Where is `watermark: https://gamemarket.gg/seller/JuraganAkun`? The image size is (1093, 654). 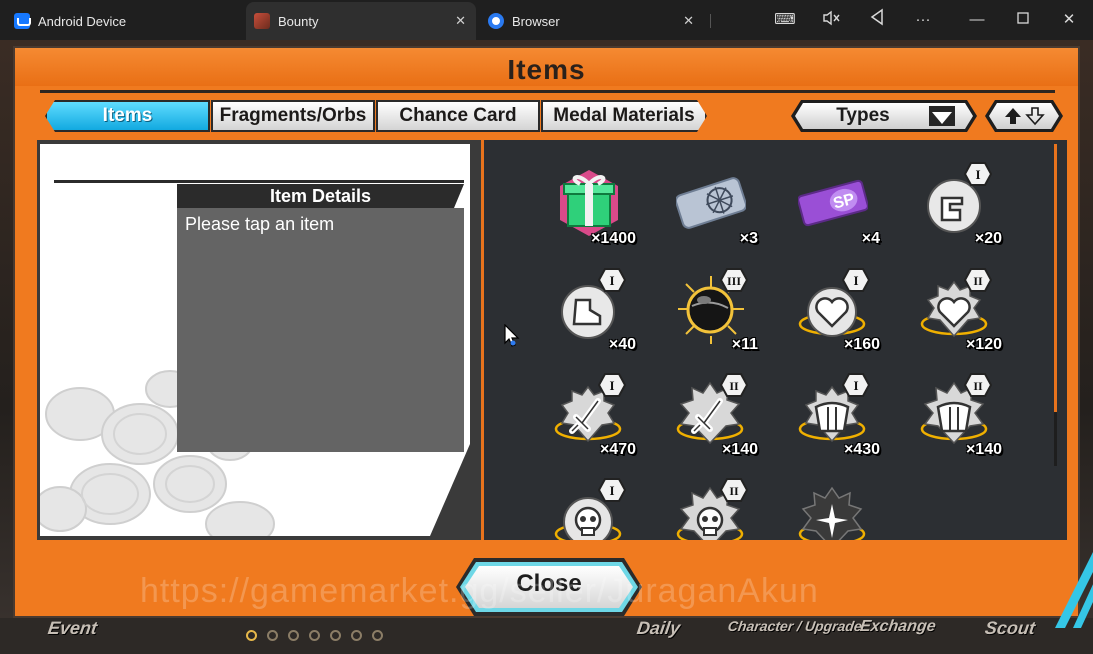 watermark: https://gamemarket.gg/seller/JuraganAkun is located at coordinates (479, 591).